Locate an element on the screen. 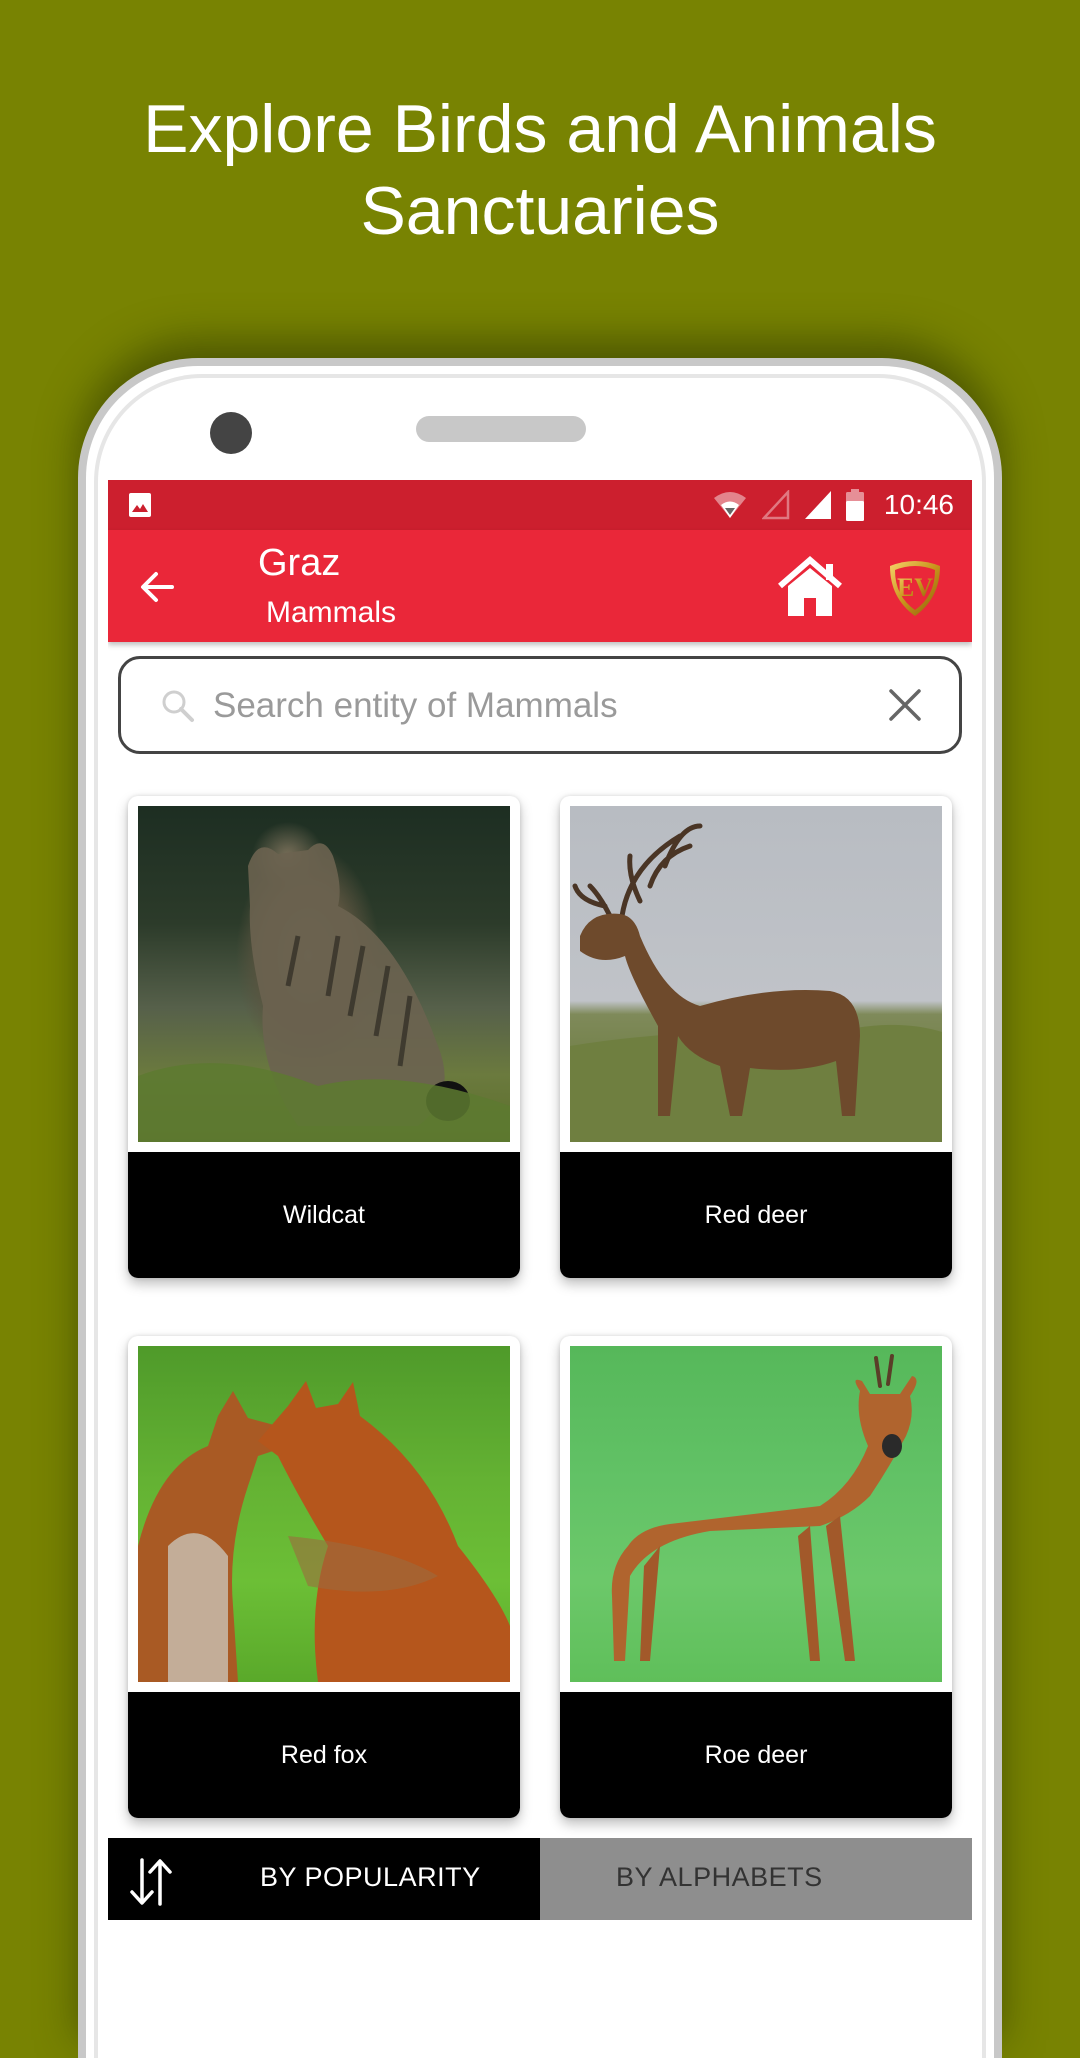  roe-deer-illustration is located at coordinates (764, 1507).